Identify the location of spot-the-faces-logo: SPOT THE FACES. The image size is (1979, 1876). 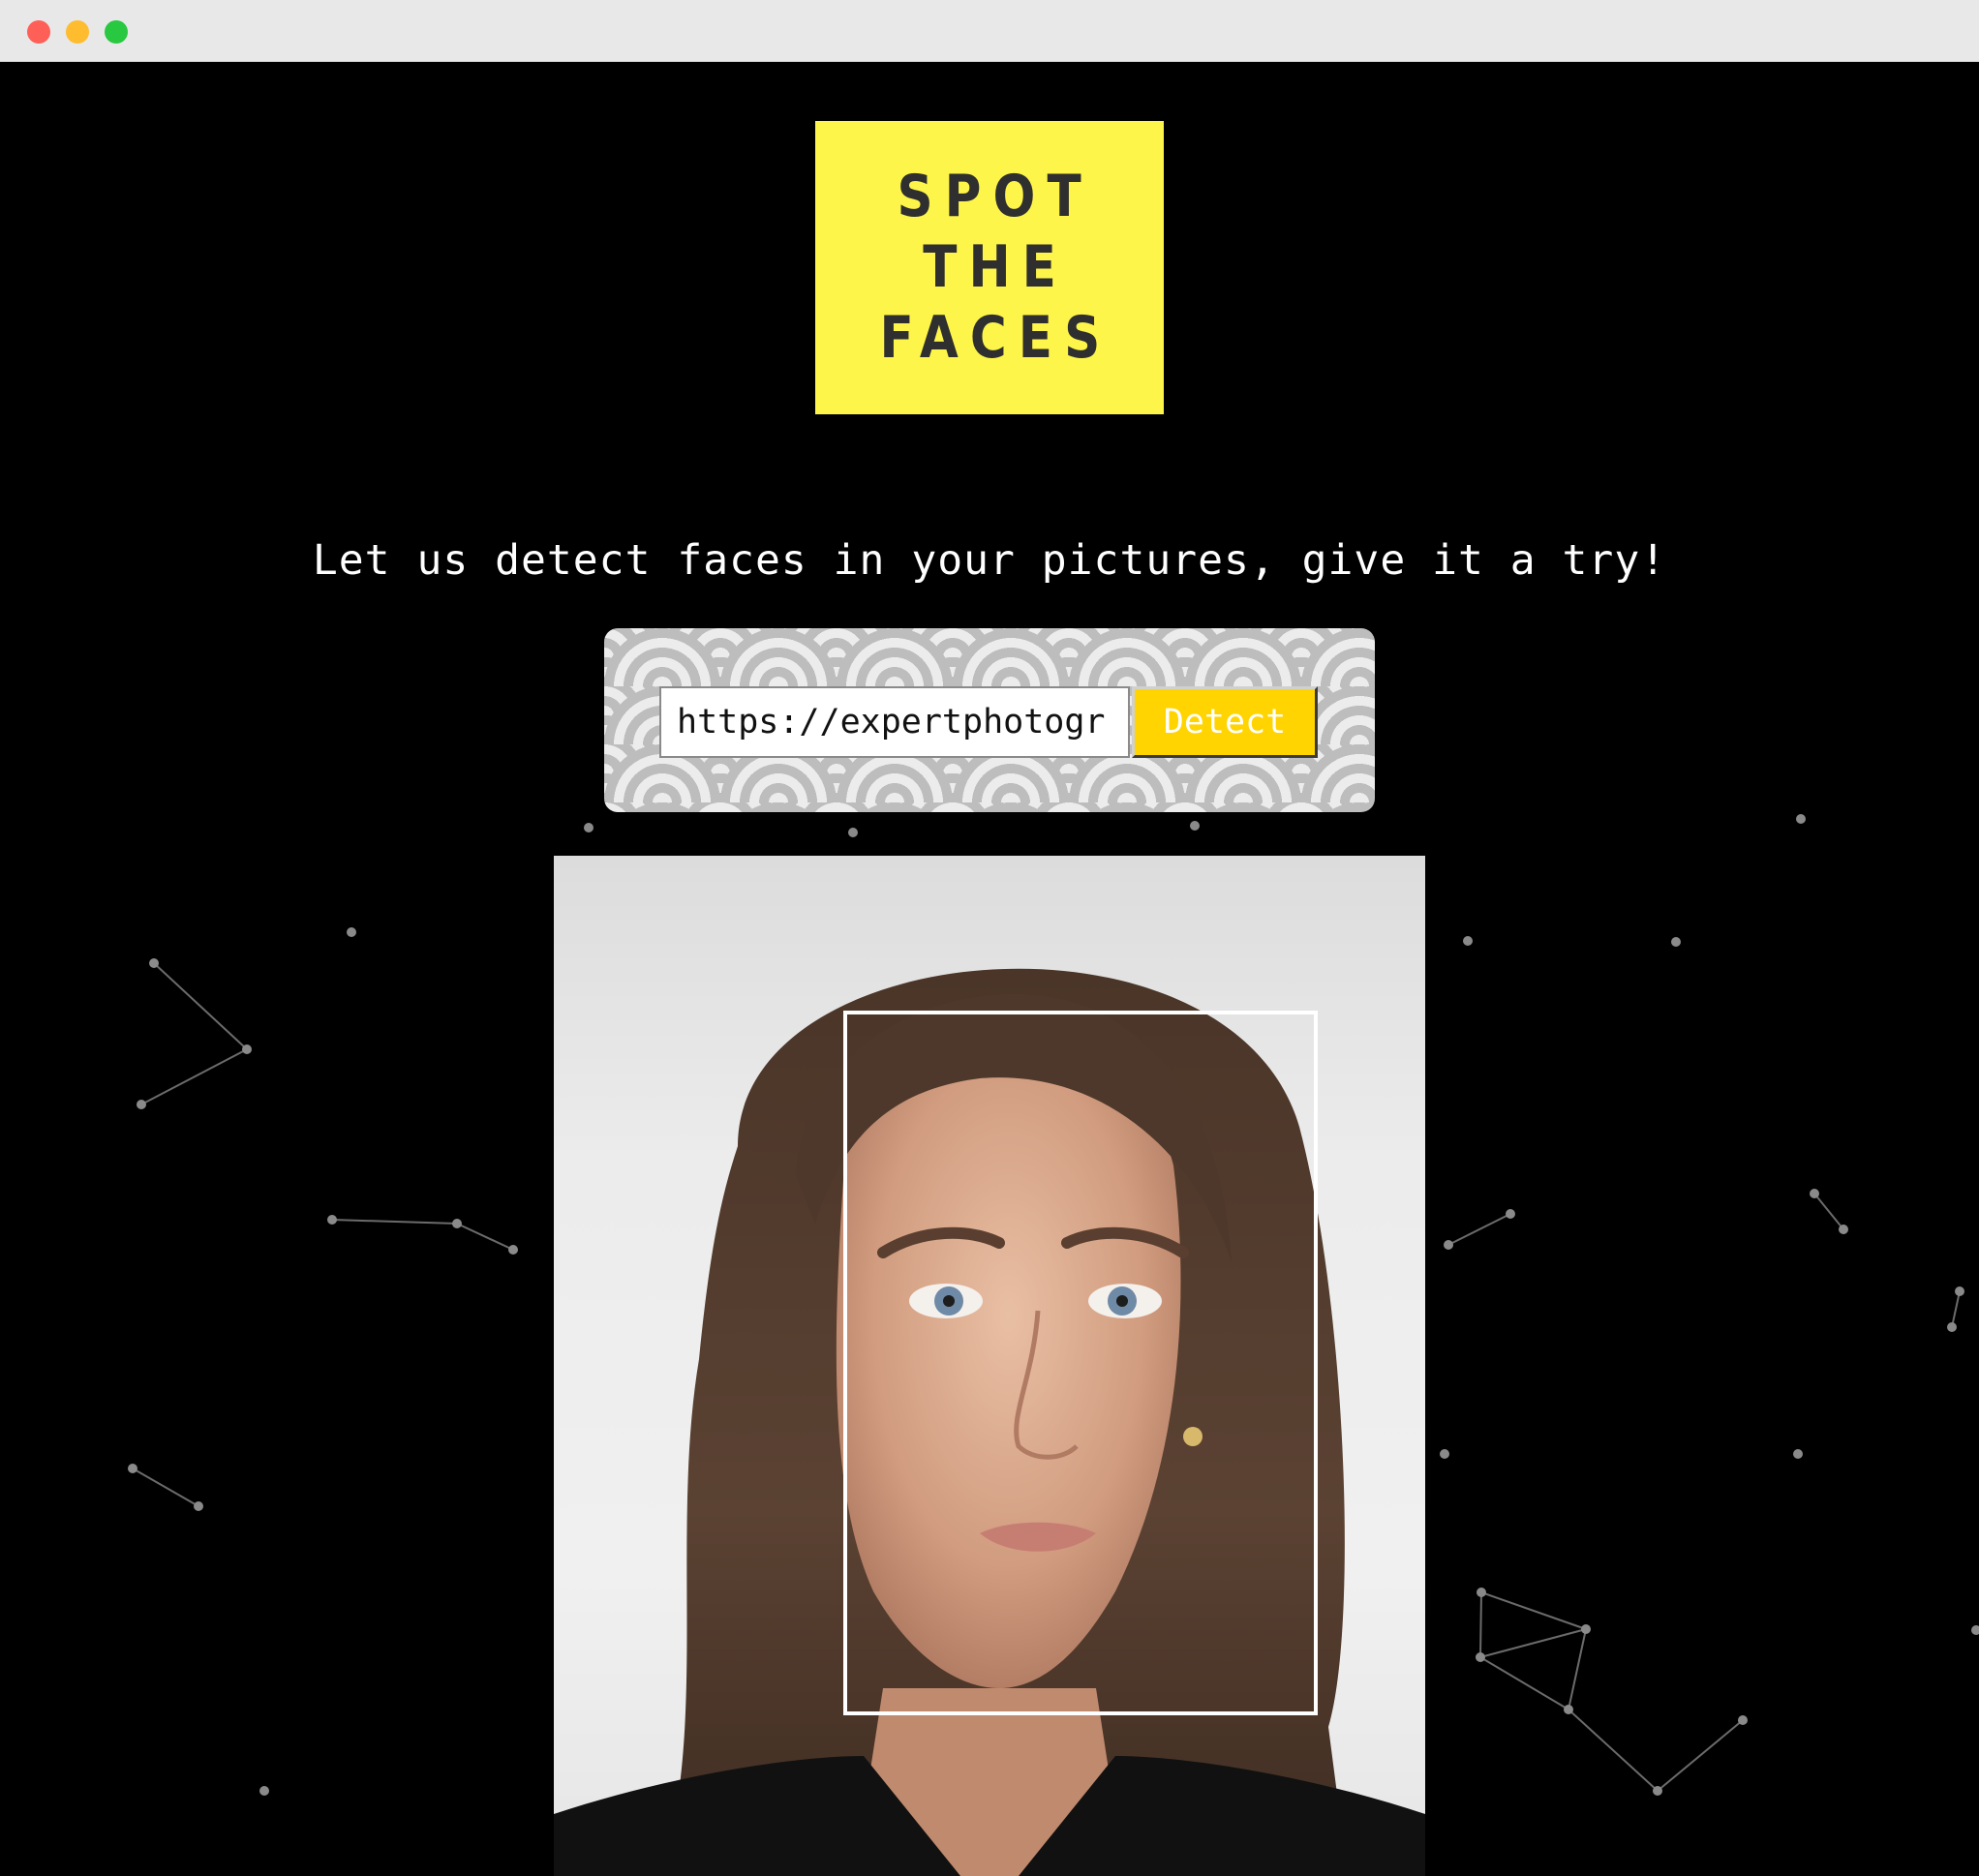
(989, 267).